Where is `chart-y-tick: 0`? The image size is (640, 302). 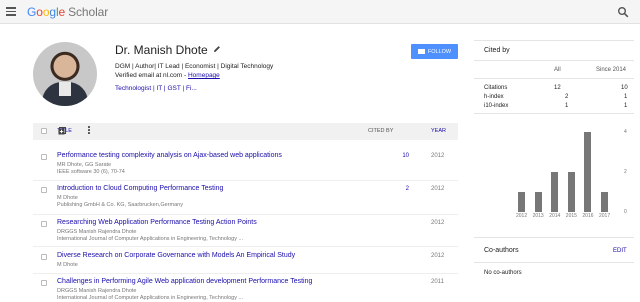 chart-y-tick: 0 is located at coordinates (625, 212).